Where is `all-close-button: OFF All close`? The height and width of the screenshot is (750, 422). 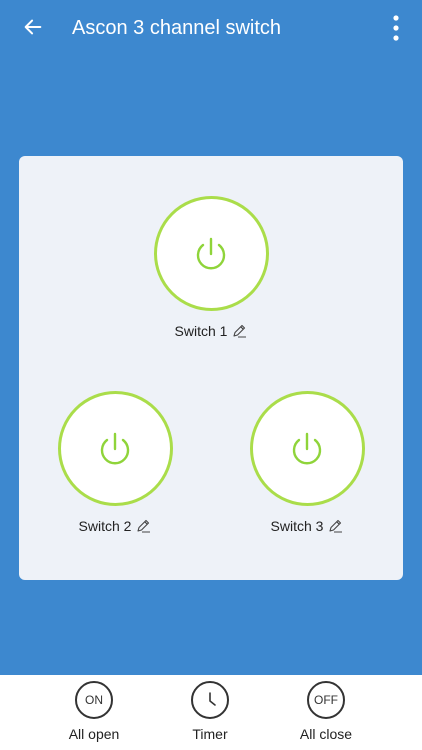
all-close-button: OFF All close is located at coordinates (326, 711).